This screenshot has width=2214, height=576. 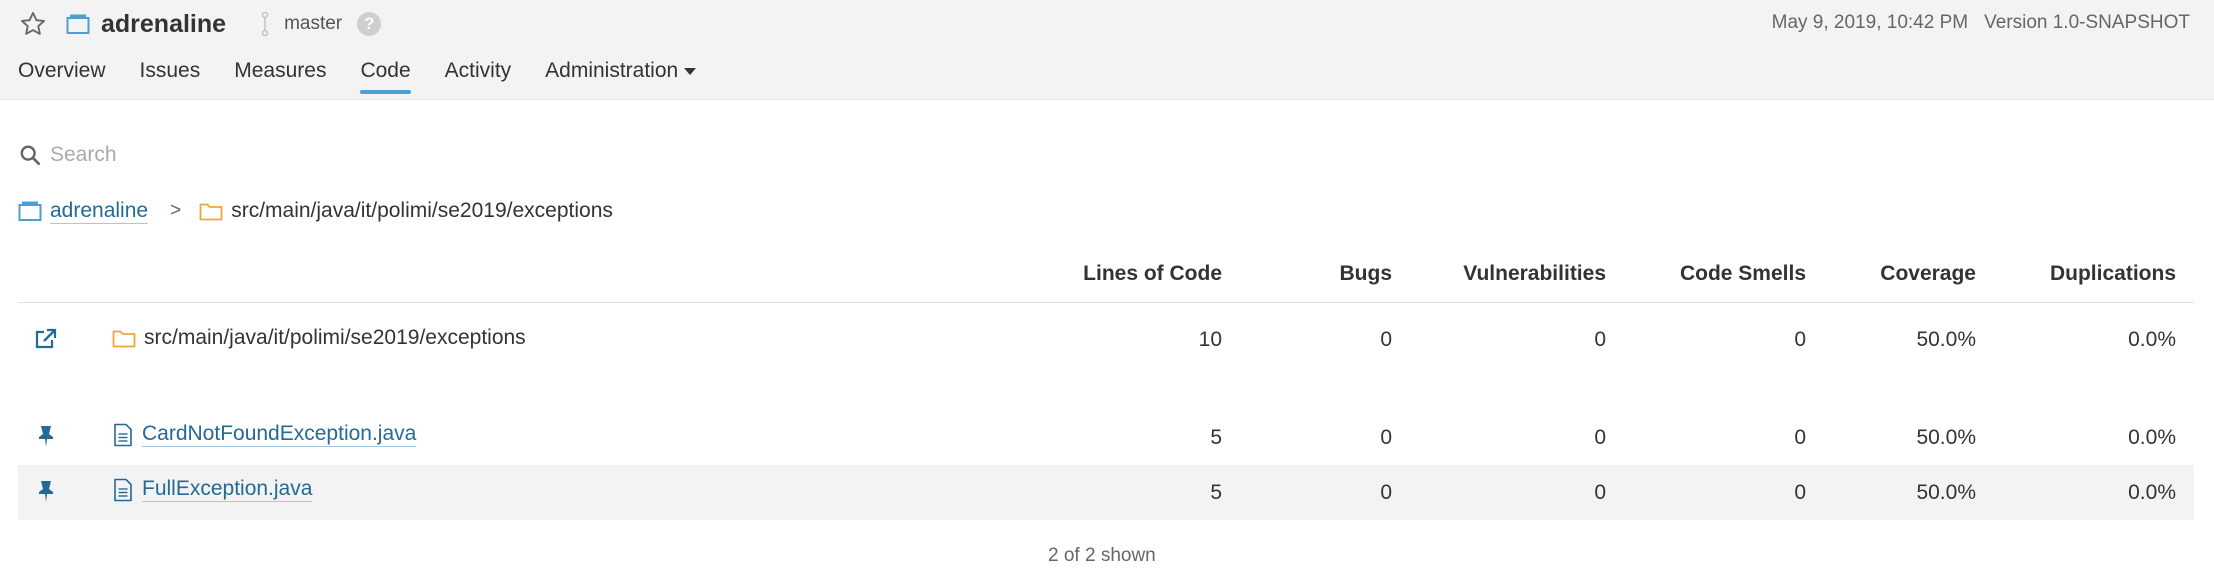 I want to click on col-lines-of-code: Lines of Code, so click(x=1150, y=278).